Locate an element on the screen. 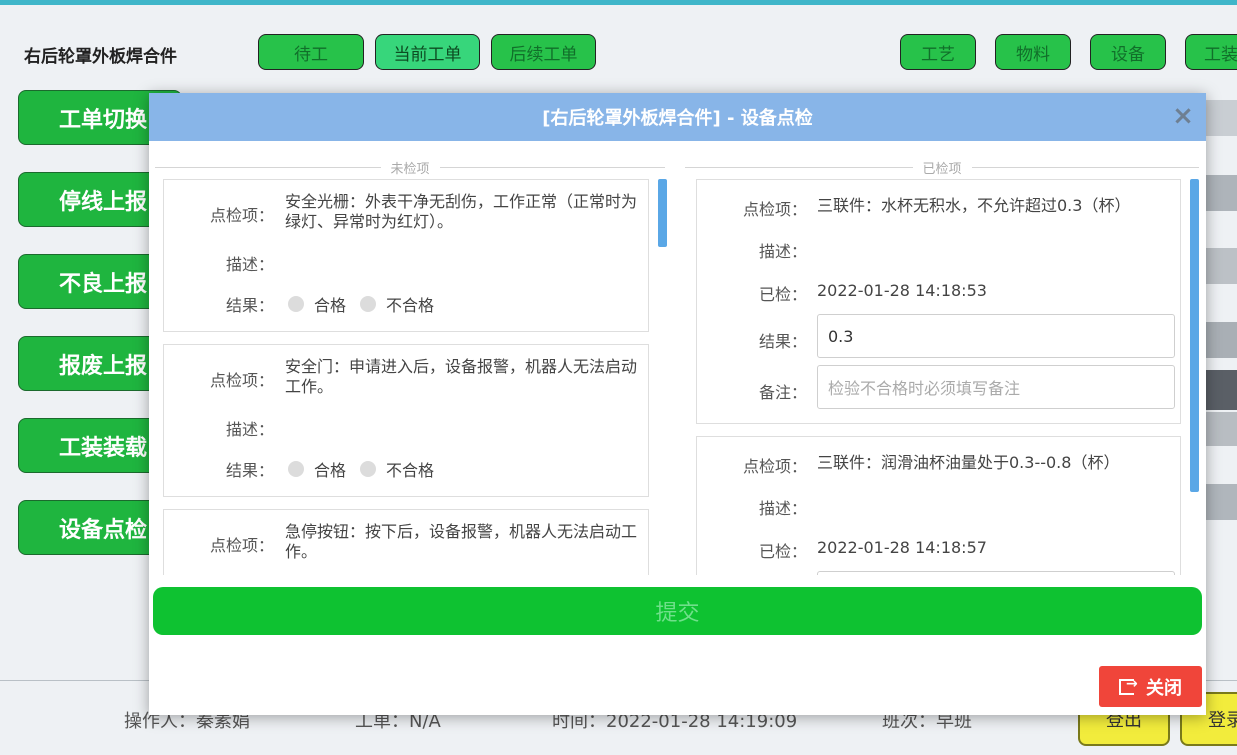 This screenshot has width=1237, height=755. dialog-header: [右后轮罩外板焊合件] - 设备点检 × is located at coordinates (677, 117).